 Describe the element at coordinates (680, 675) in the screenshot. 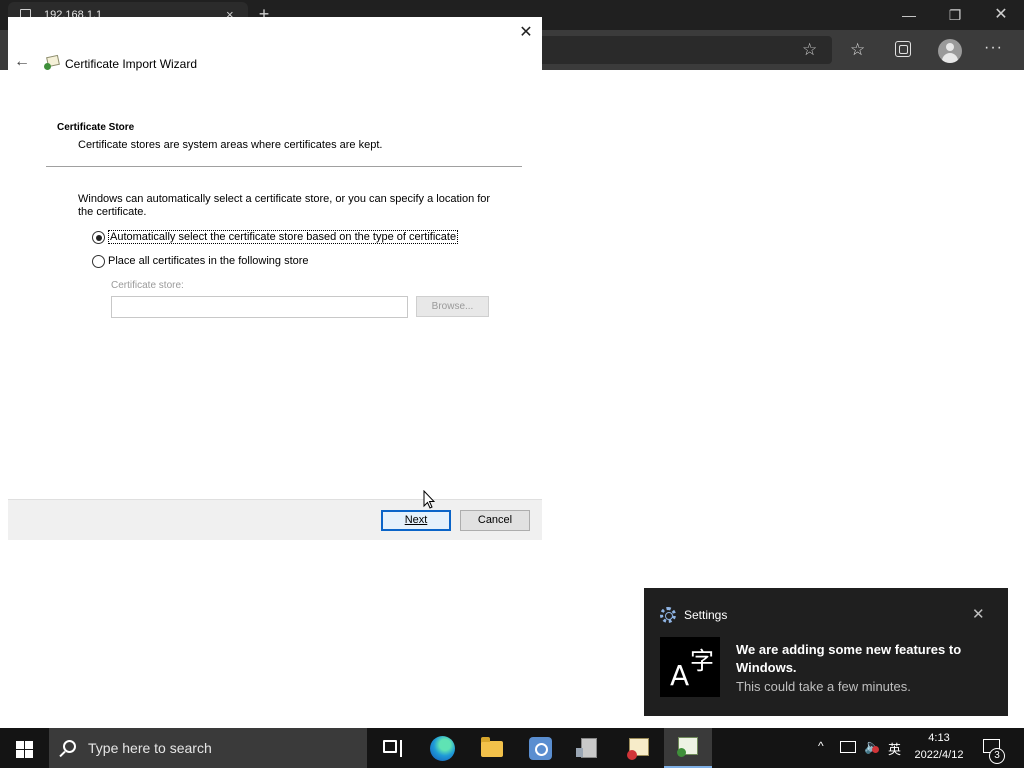

I see `language-icon-letter: A` at that location.